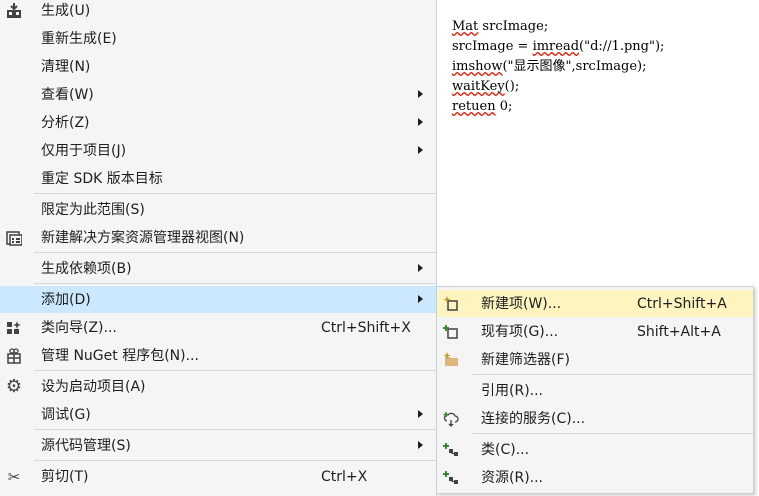 This screenshot has height=496, width=759. I want to click on code-token: imshow, so click(477, 66).